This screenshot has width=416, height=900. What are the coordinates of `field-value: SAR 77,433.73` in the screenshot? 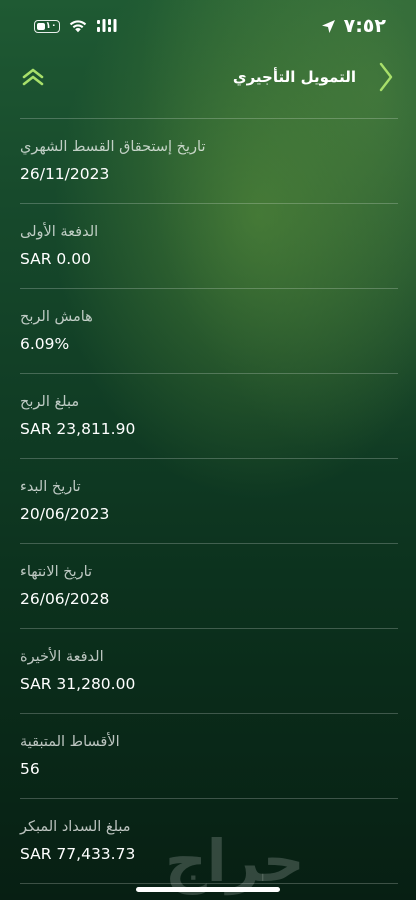 It's located at (78, 854).